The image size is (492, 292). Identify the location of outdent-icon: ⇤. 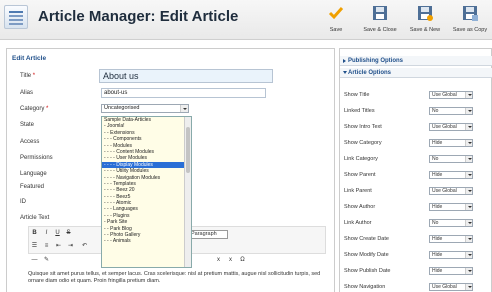
(58, 246).